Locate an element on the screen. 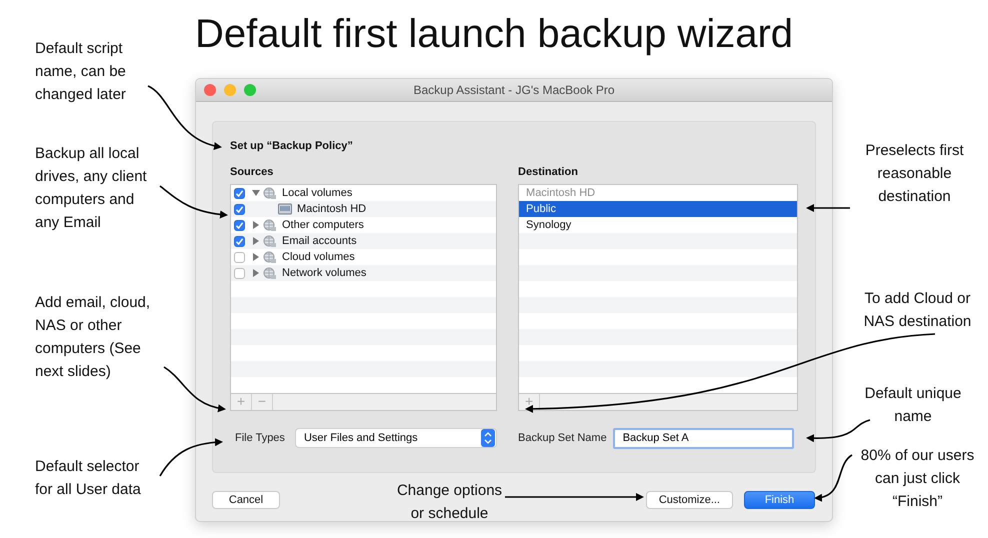 This screenshot has height=538, width=988. dialog-button: Cancel is located at coordinates (246, 500).